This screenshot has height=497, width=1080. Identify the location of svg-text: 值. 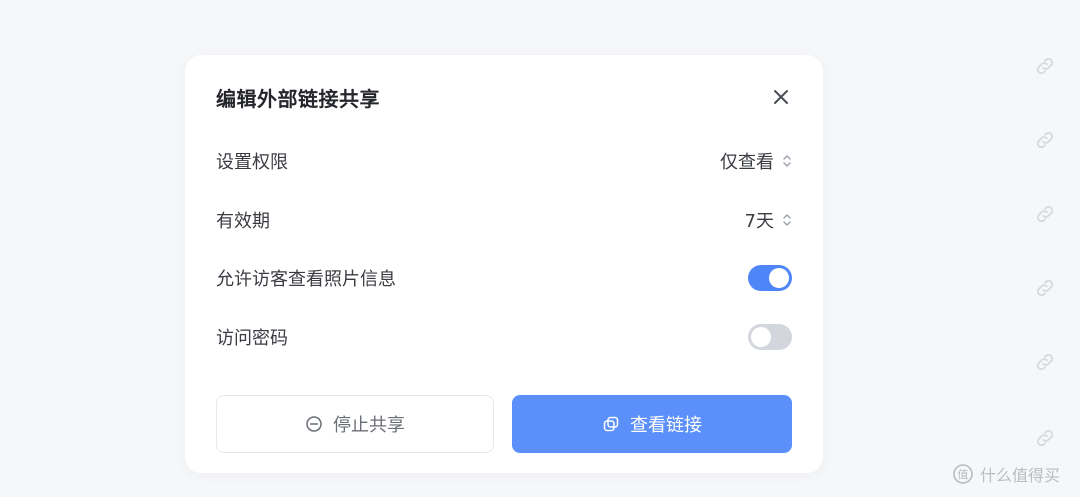
(963, 474).